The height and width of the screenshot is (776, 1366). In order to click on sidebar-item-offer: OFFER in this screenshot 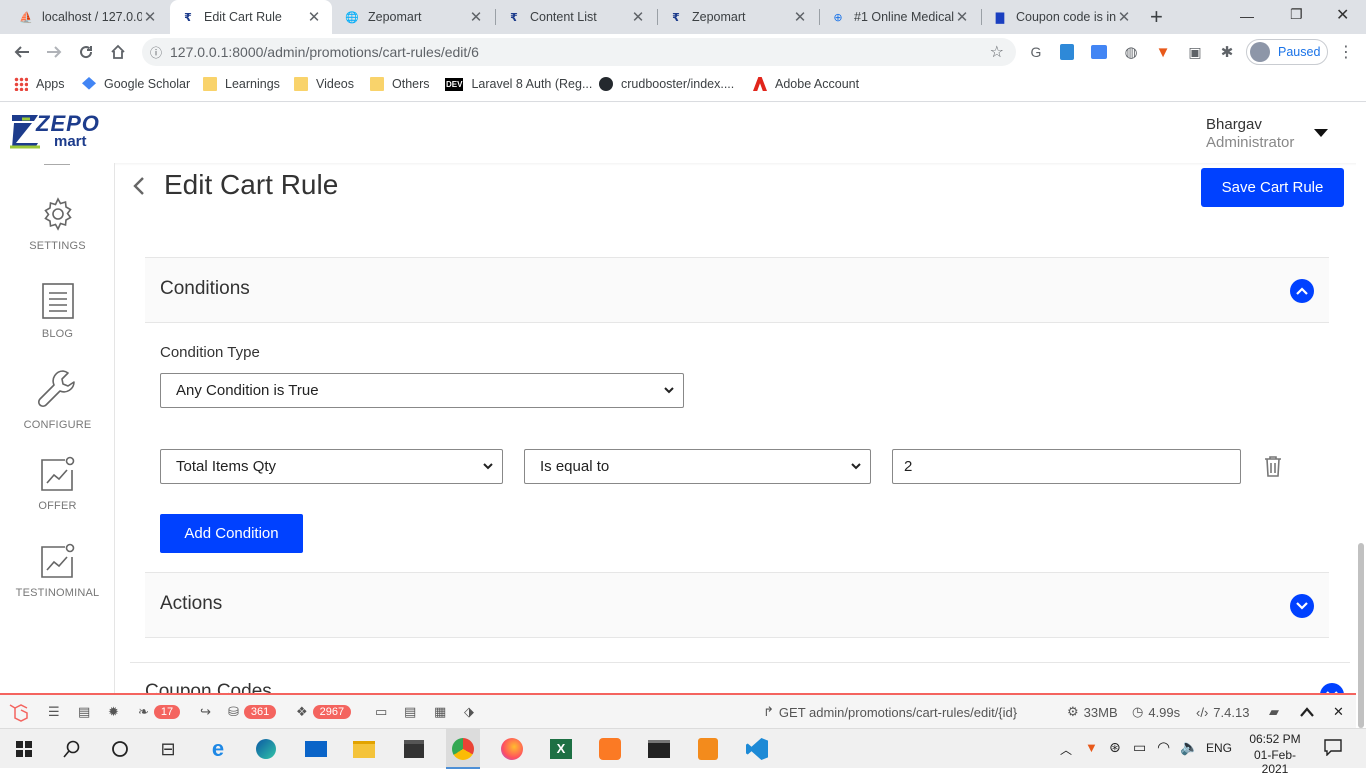, I will do `click(57, 484)`.